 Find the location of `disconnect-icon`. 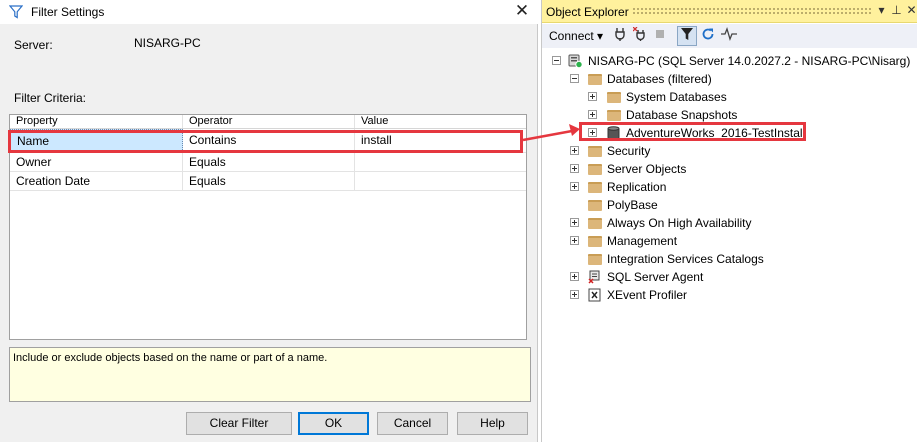

disconnect-icon is located at coordinates (640, 35).